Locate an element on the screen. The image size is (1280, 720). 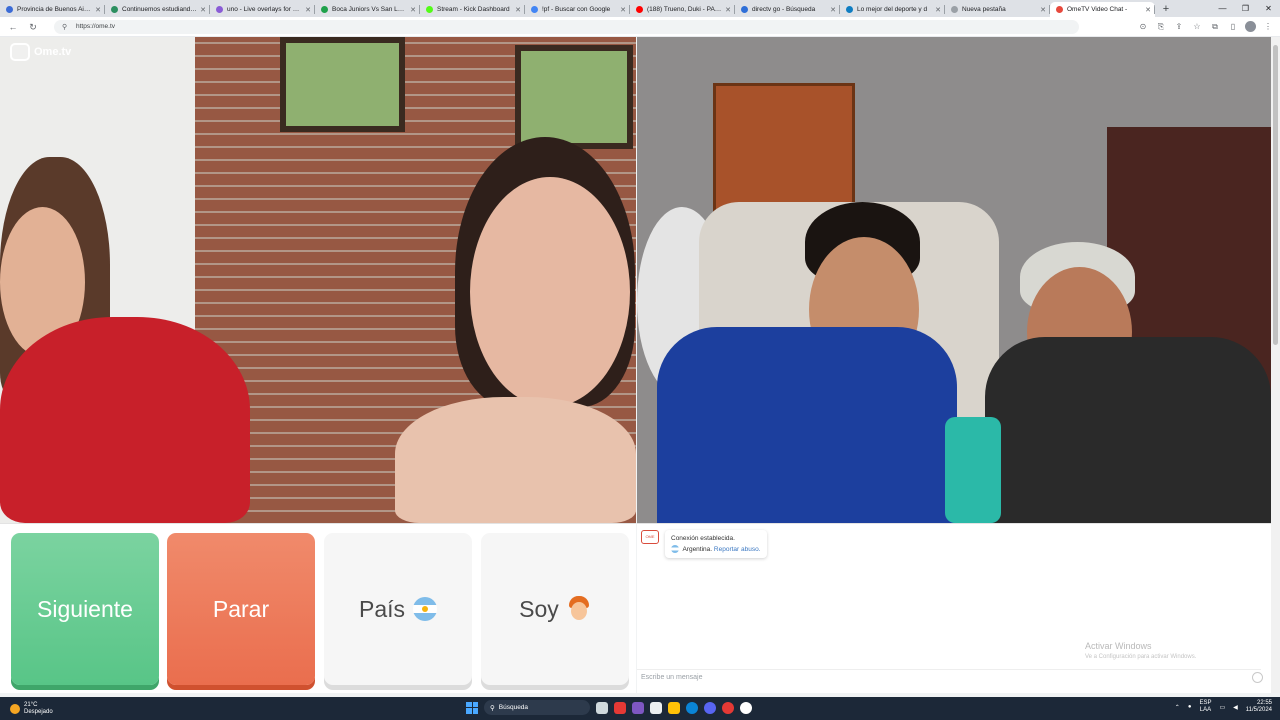
bookmark-star-icon: ☆ is located at coordinates (1197, 27).